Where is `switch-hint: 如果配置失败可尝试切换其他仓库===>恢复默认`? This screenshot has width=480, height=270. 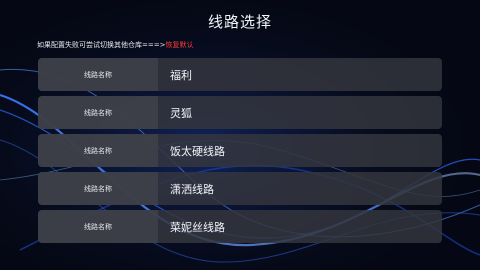
switch-hint: 如果配置失败可尝试切换其他仓库===>恢复默认 is located at coordinates (115, 45).